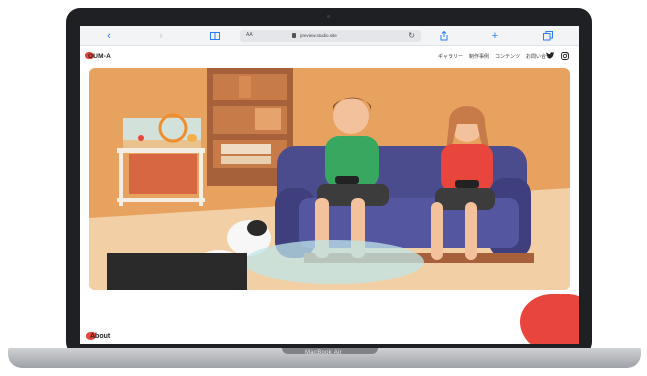 This screenshot has width=647, height=376. What do you see at coordinates (329, 57) in the screenshot?
I see `site-header: OUM-A ギャラリー 制作事例 コンテンツ お問い合せ` at bounding box center [329, 57].